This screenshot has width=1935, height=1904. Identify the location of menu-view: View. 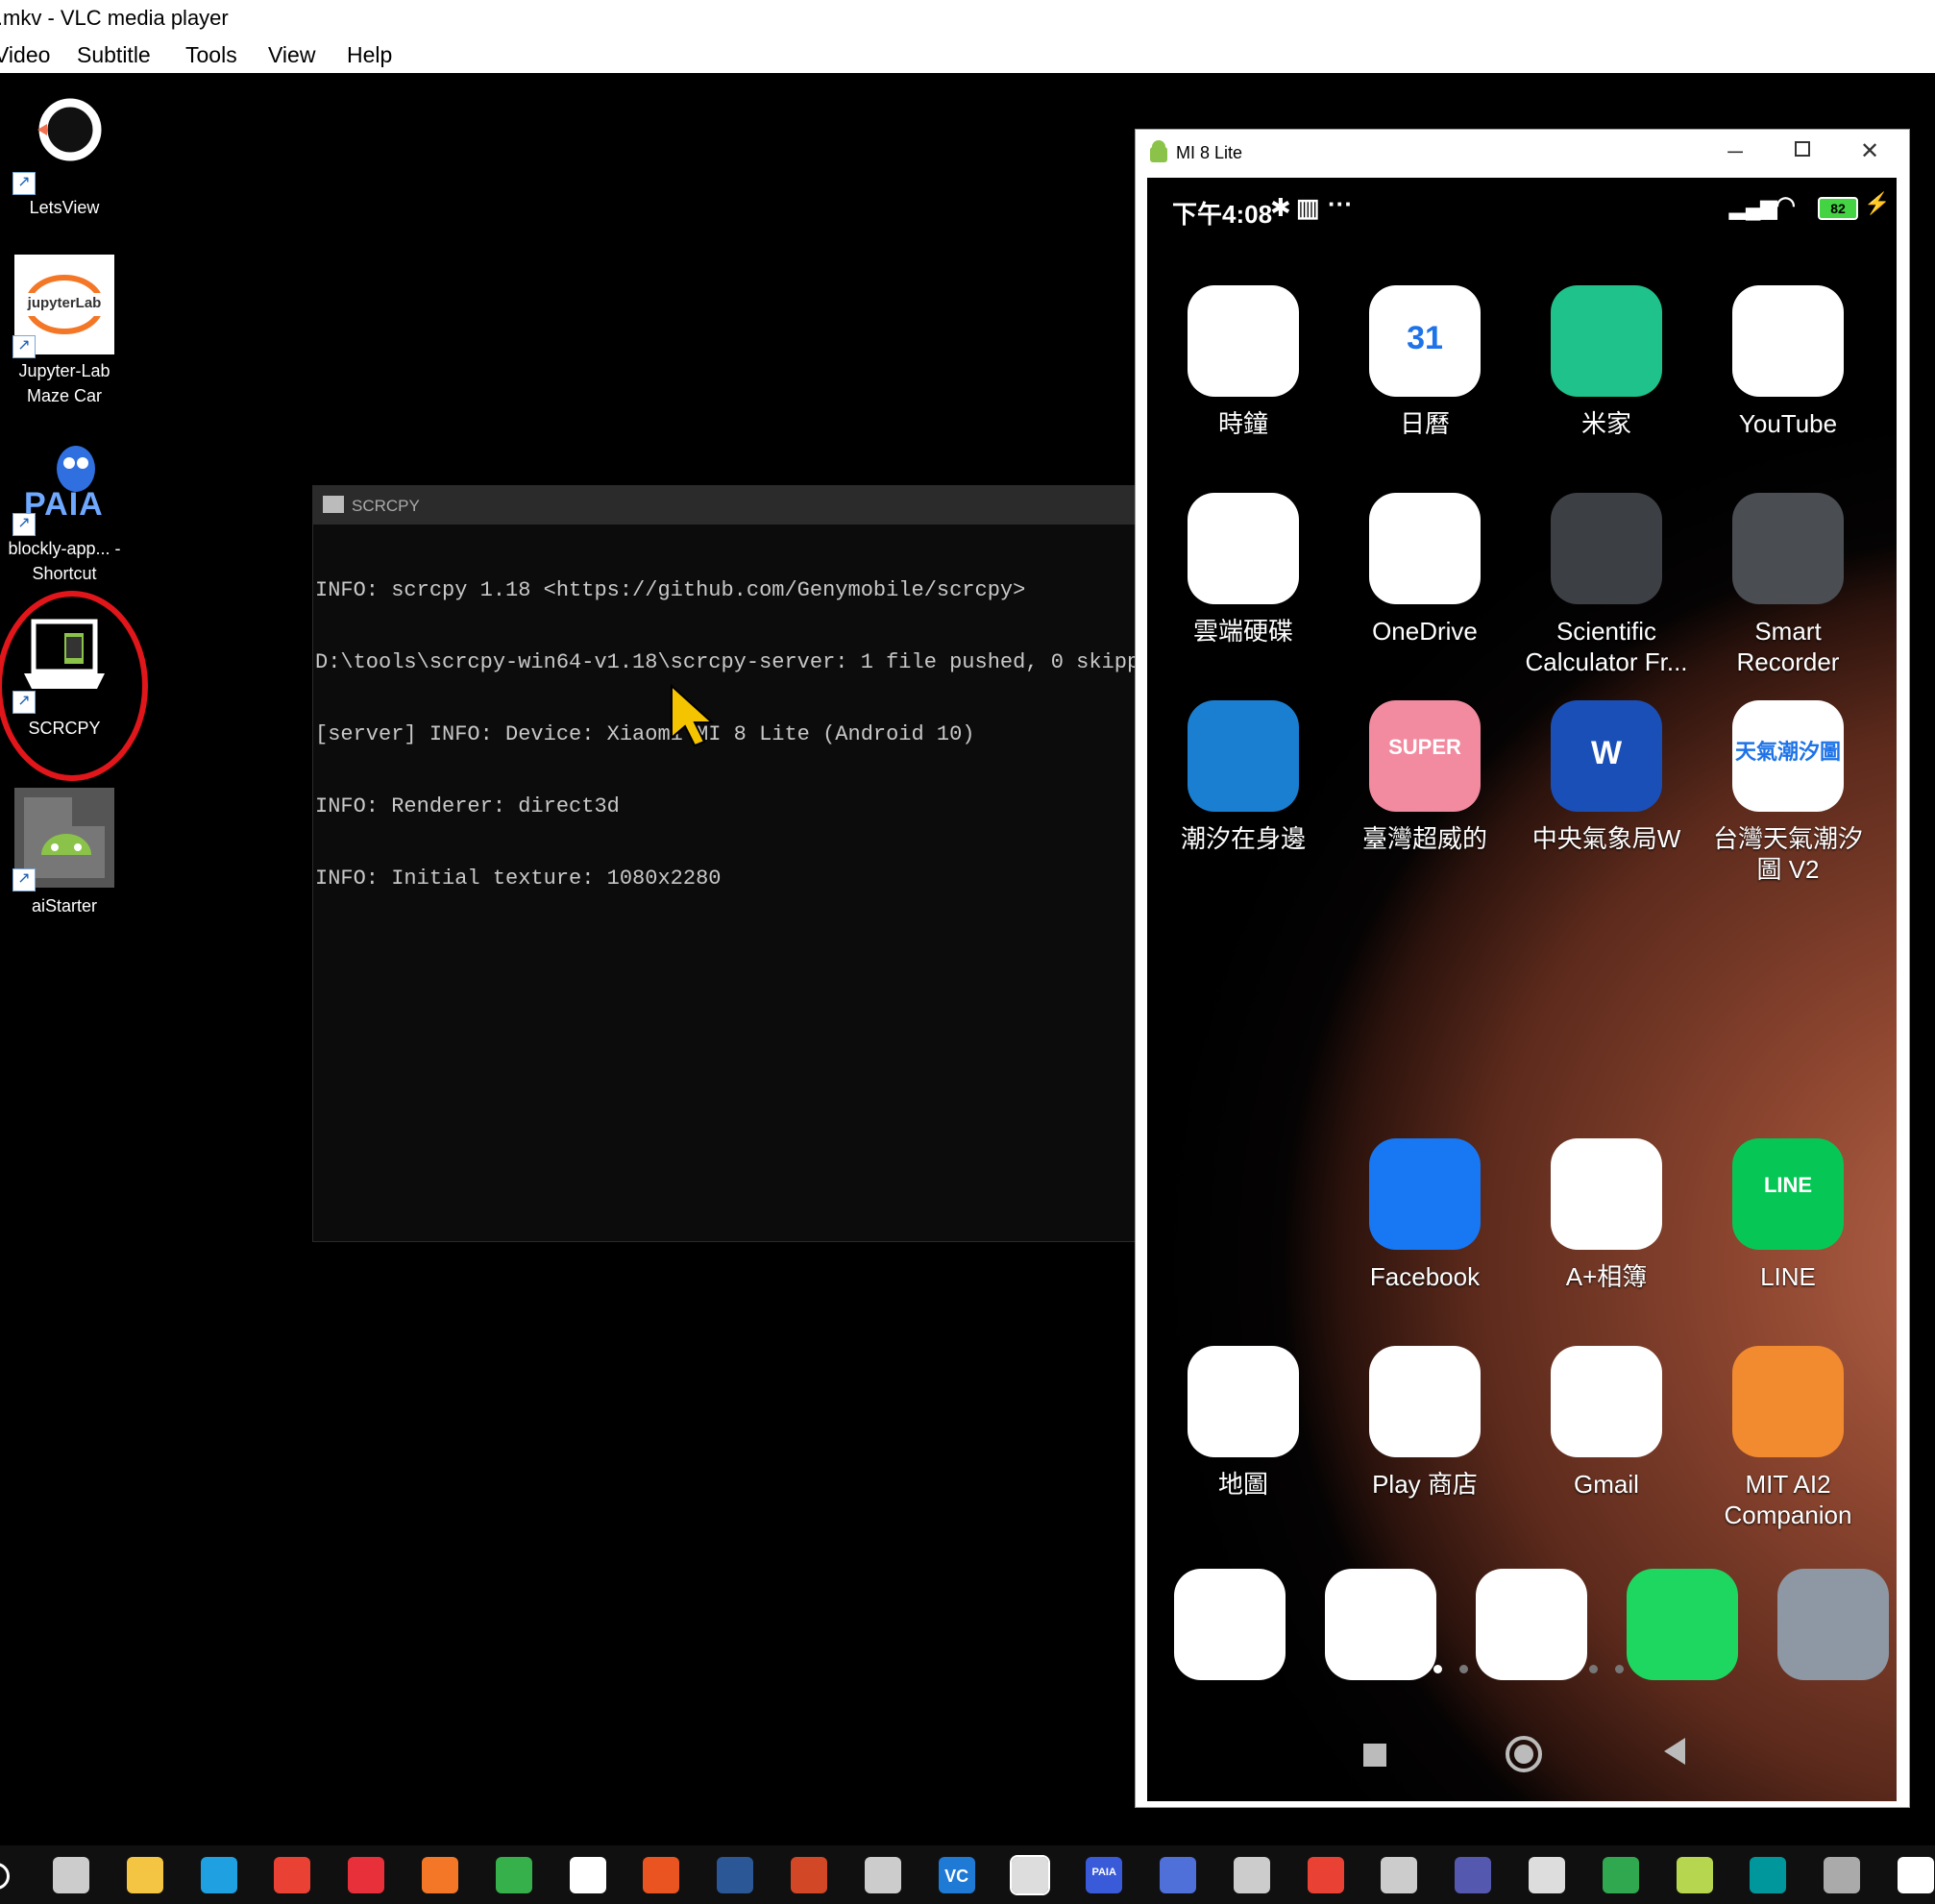
(291, 55).